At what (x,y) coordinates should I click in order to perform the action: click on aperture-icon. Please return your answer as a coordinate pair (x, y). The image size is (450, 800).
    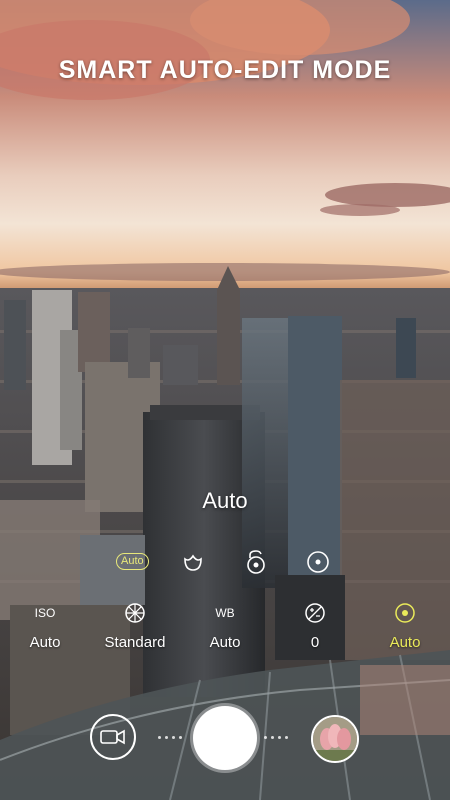
    Looking at the image, I should click on (135, 613).